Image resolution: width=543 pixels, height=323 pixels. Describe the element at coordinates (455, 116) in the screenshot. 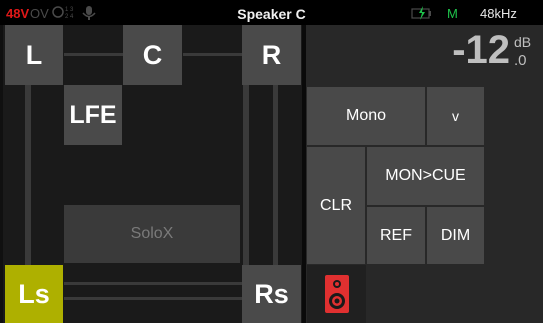

I see `mode-dropdown-button: v` at that location.